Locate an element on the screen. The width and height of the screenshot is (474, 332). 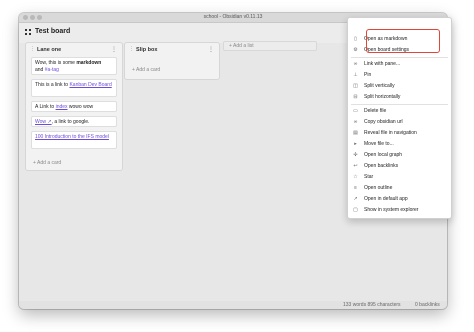
menu-item-show-in-system-explorer: ▢ Show in system explorer is located at coordinates (399, 210).